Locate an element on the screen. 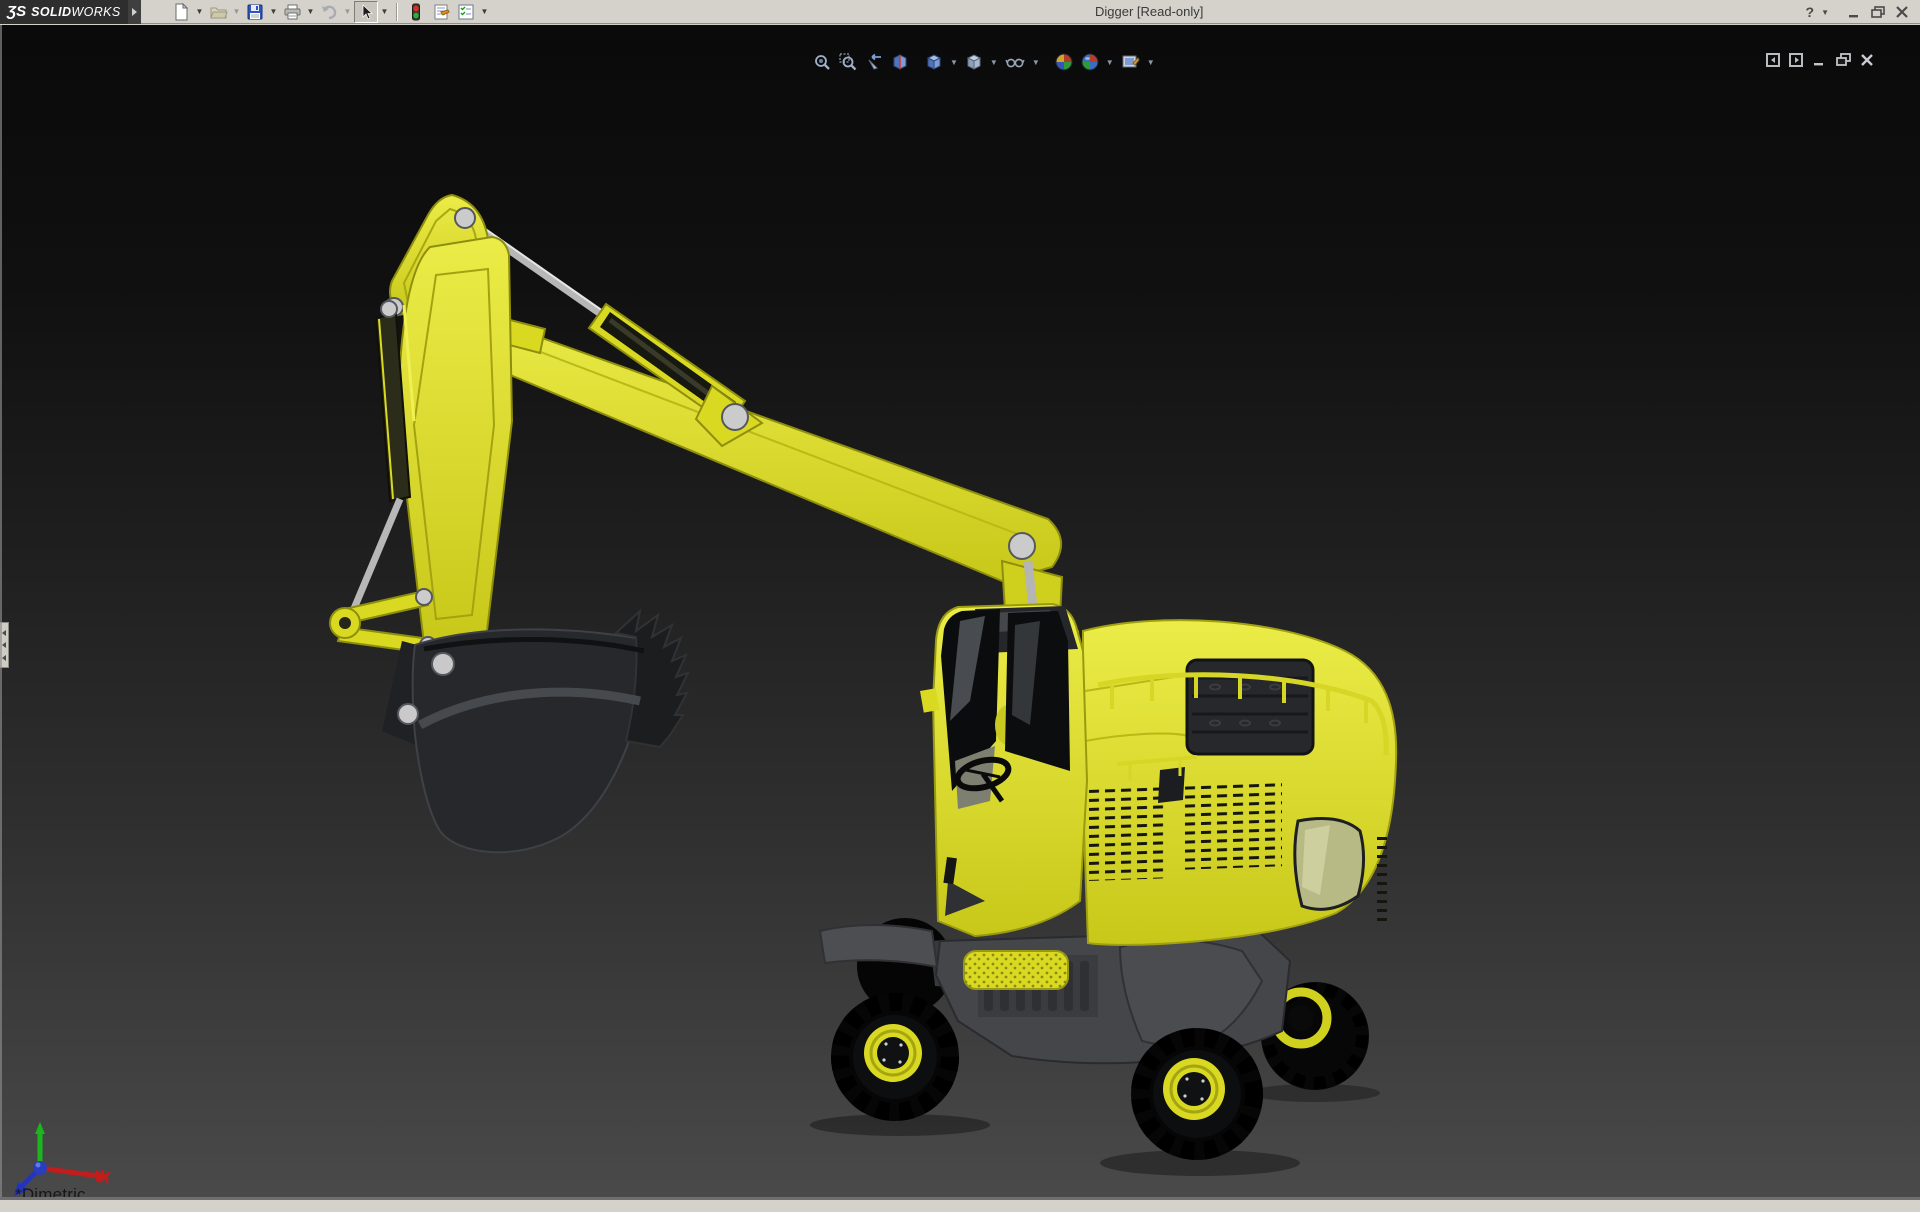 The height and width of the screenshot is (1212, 1920). bucket-cylinder-rod is located at coordinates (376, 555).